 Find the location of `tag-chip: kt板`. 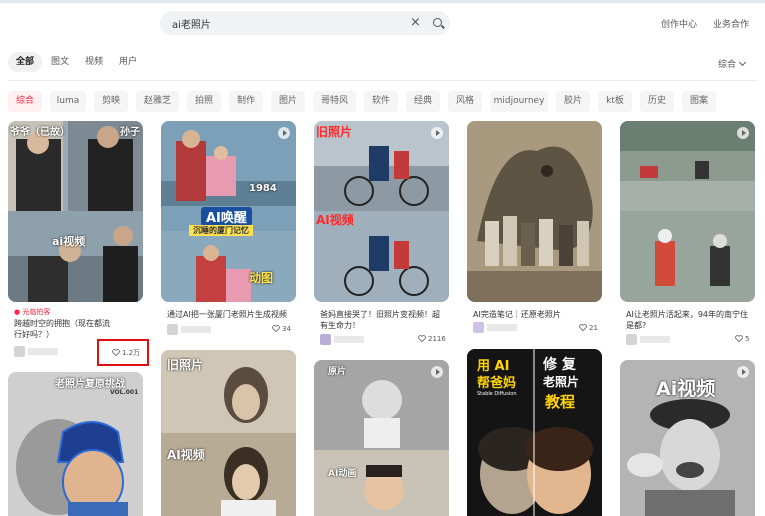

tag-chip: kt板 is located at coordinates (615, 101).